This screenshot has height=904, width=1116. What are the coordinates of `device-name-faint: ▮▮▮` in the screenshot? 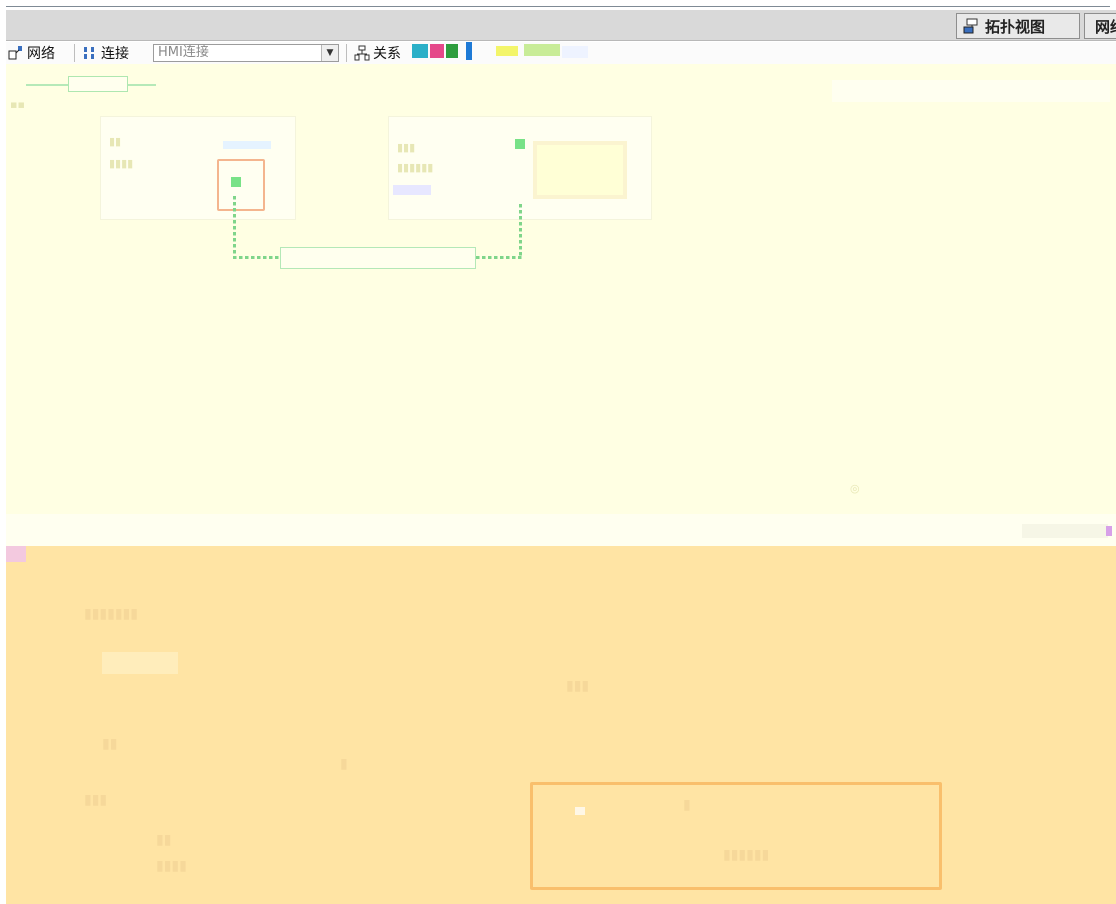 It's located at (406, 147).